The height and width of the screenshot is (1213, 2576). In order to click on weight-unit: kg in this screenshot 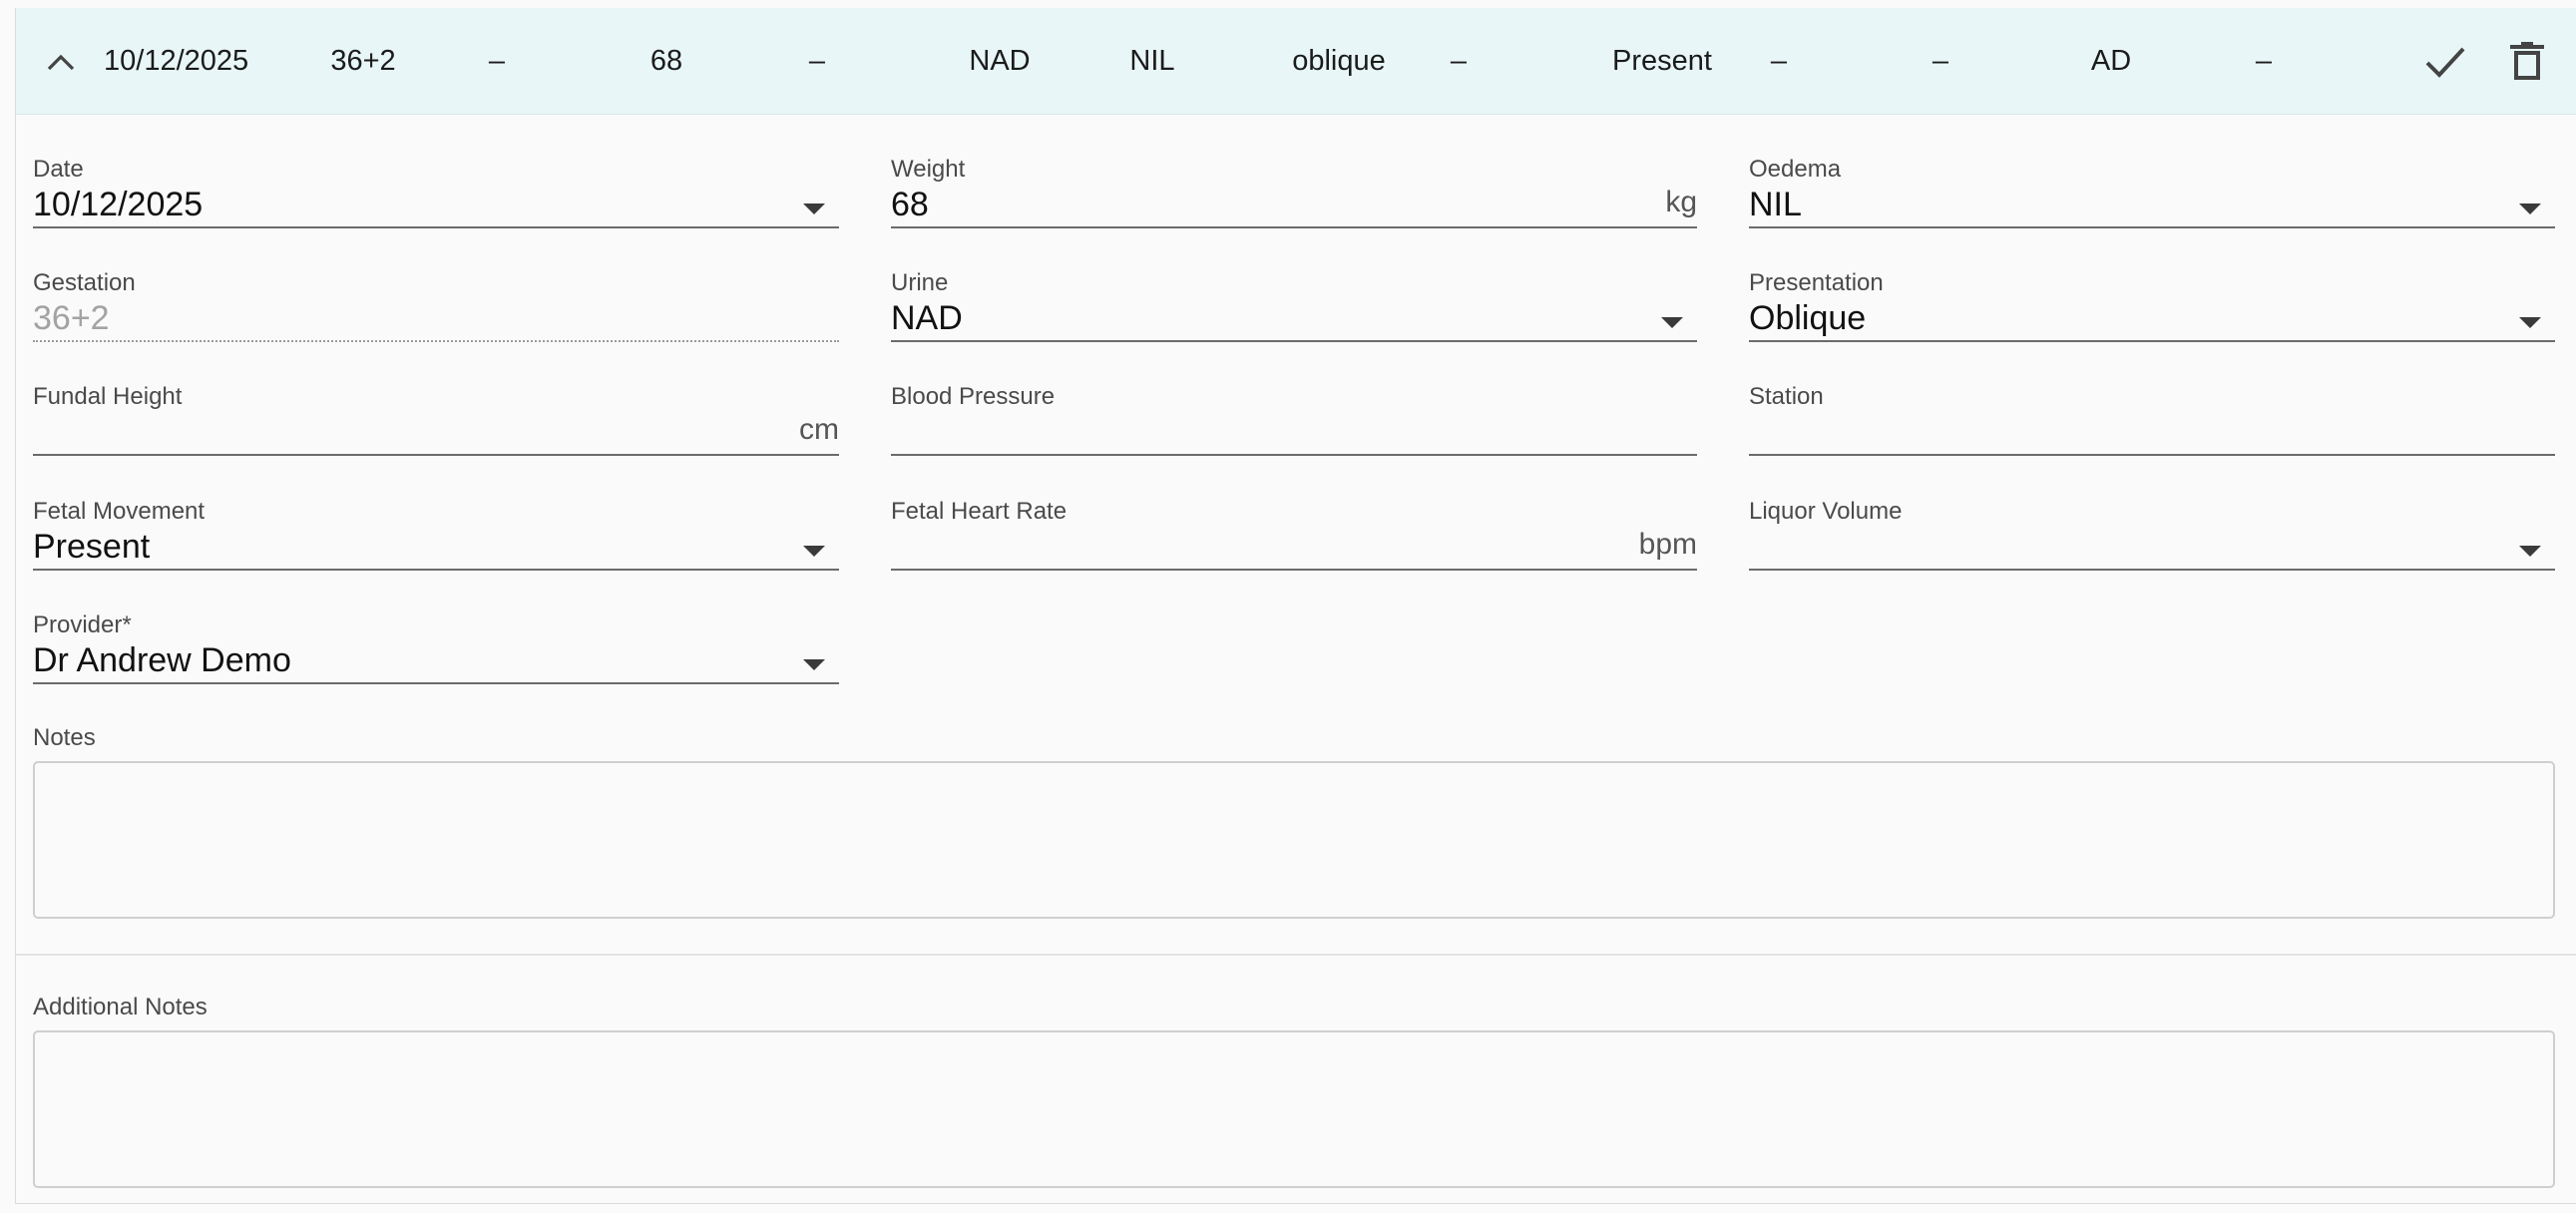, I will do `click(1681, 202)`.